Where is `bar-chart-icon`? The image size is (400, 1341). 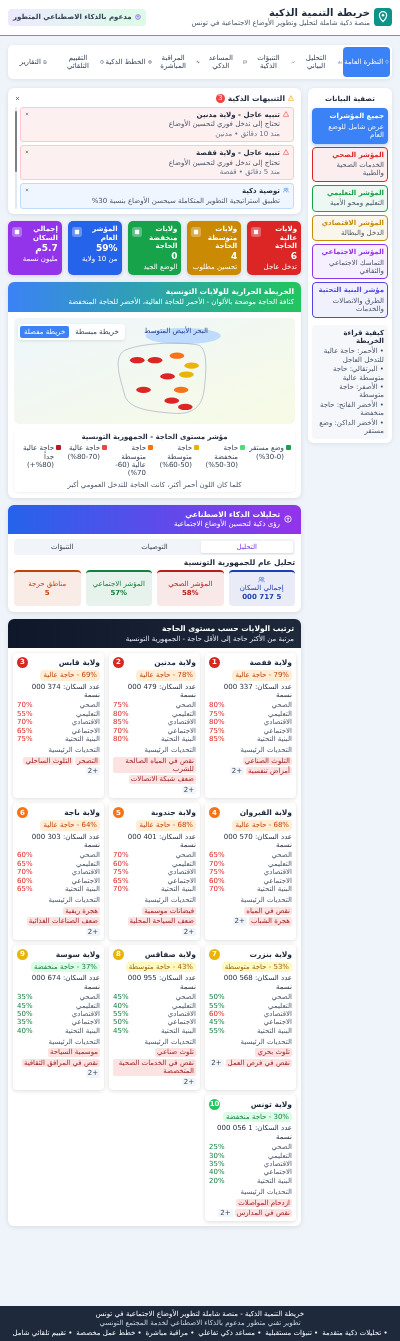 bar-chart-icon is located at coordinates (340, 62).